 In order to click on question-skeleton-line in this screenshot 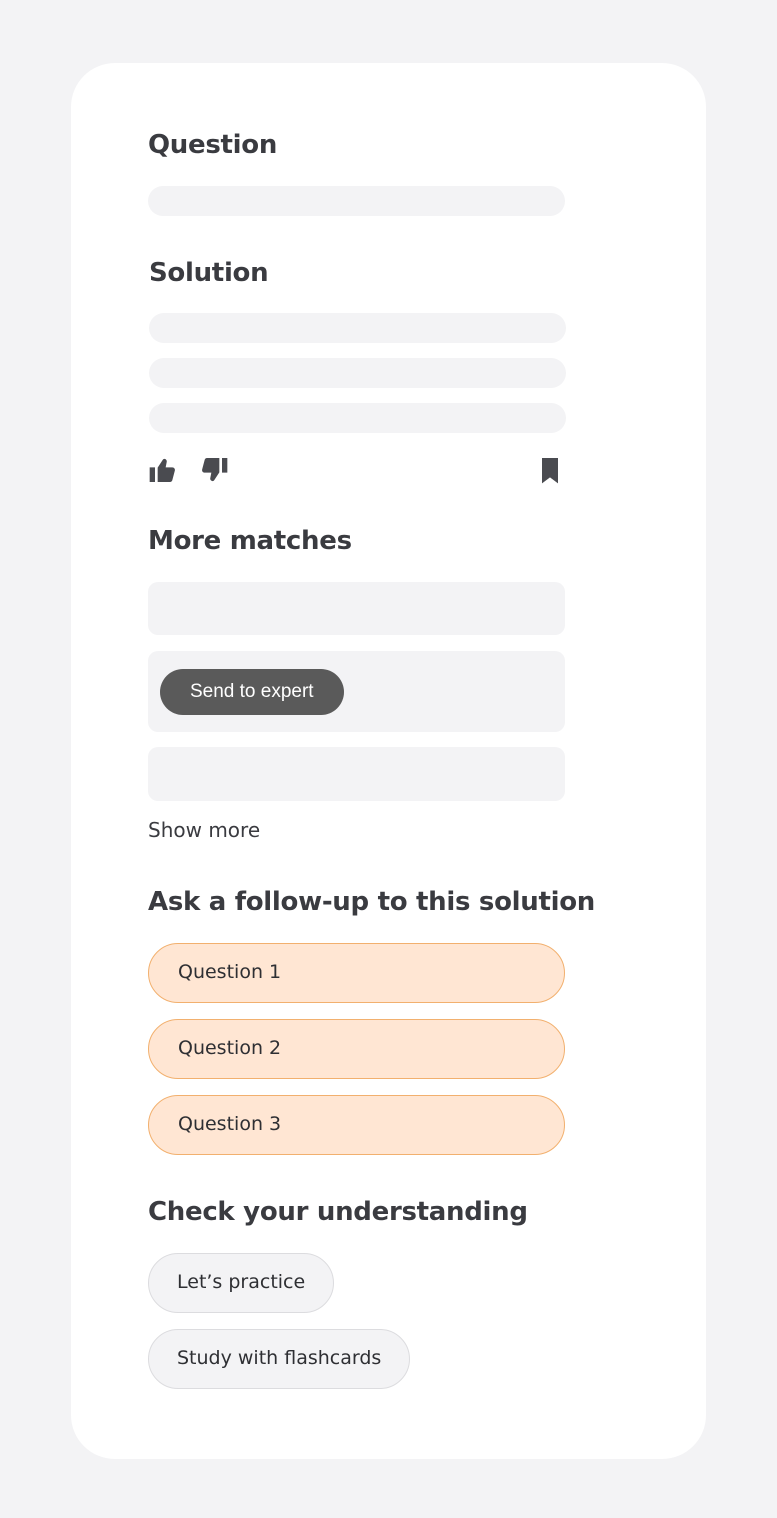, I will do `click(356, 201)`.